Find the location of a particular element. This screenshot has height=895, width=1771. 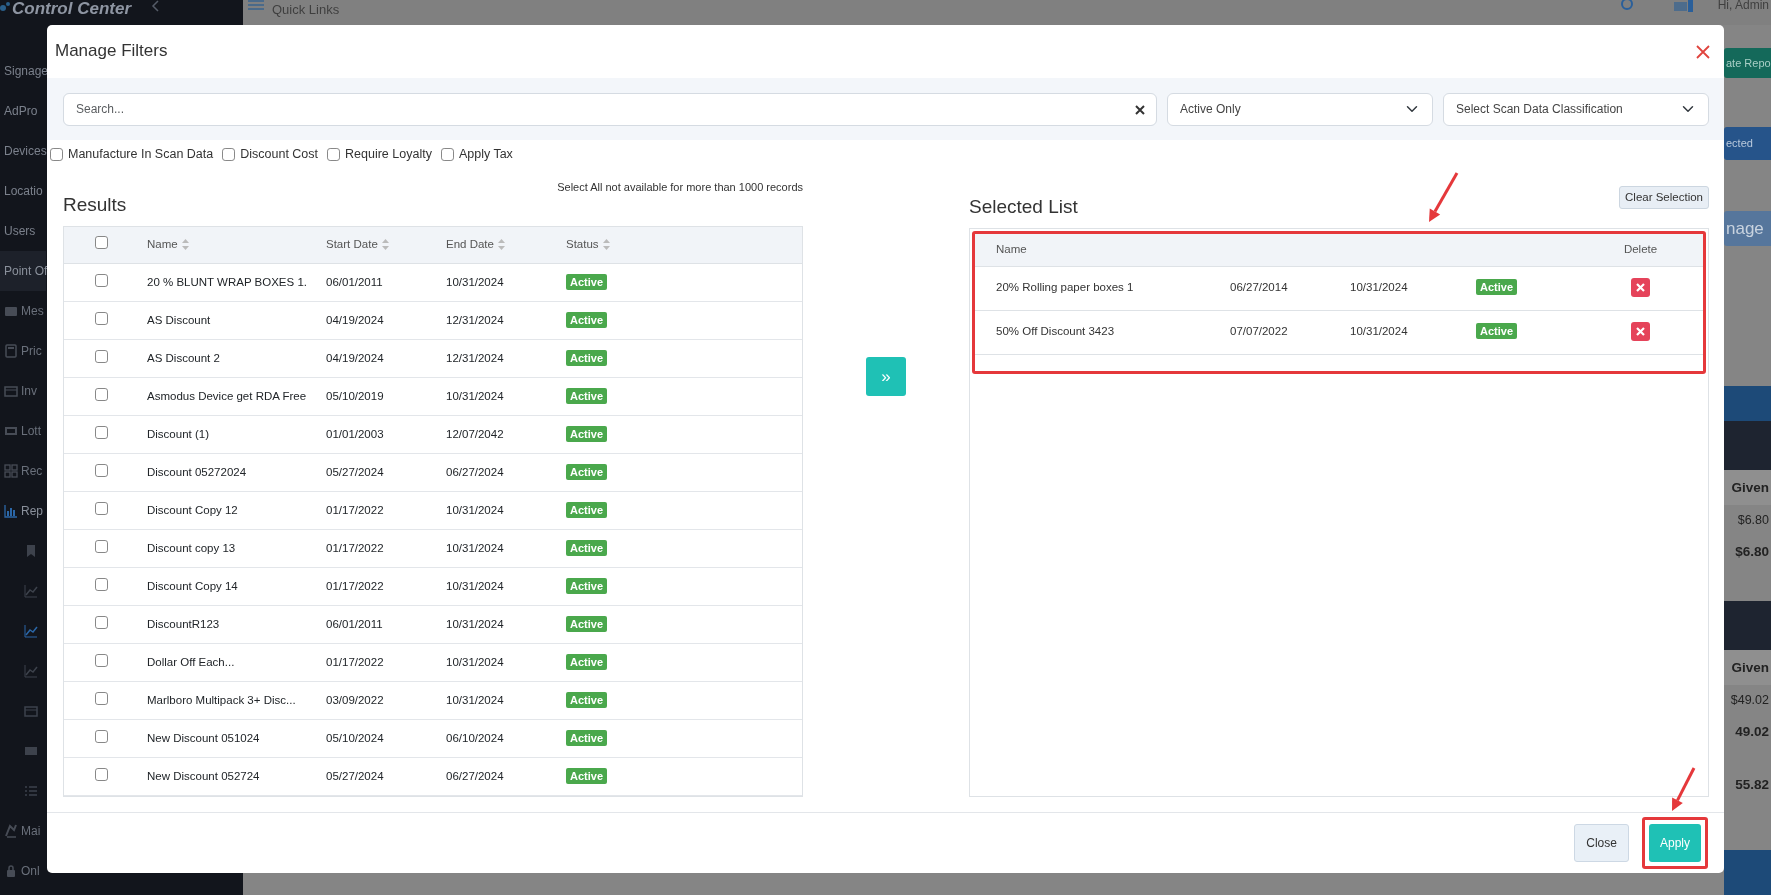

clear-icon is located at coordinates (1140, 109).